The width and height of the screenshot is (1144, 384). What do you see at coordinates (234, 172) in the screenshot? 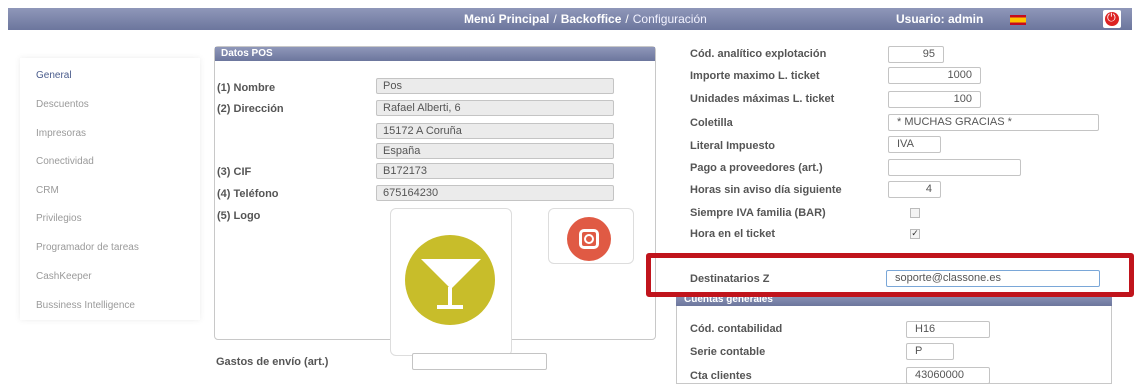
I see `cif-label: (3) CIF` at bounding box center [234, 172].